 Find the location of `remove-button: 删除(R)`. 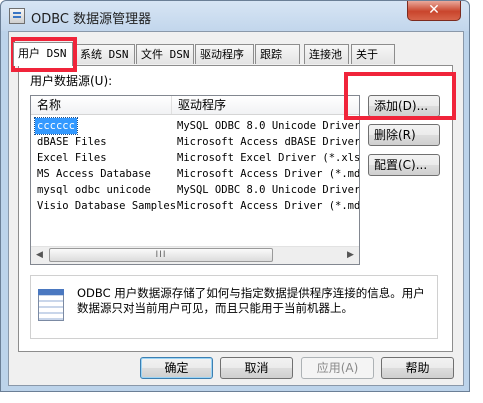

remove-button: 删除(R) is located at coordinates (404, 135).